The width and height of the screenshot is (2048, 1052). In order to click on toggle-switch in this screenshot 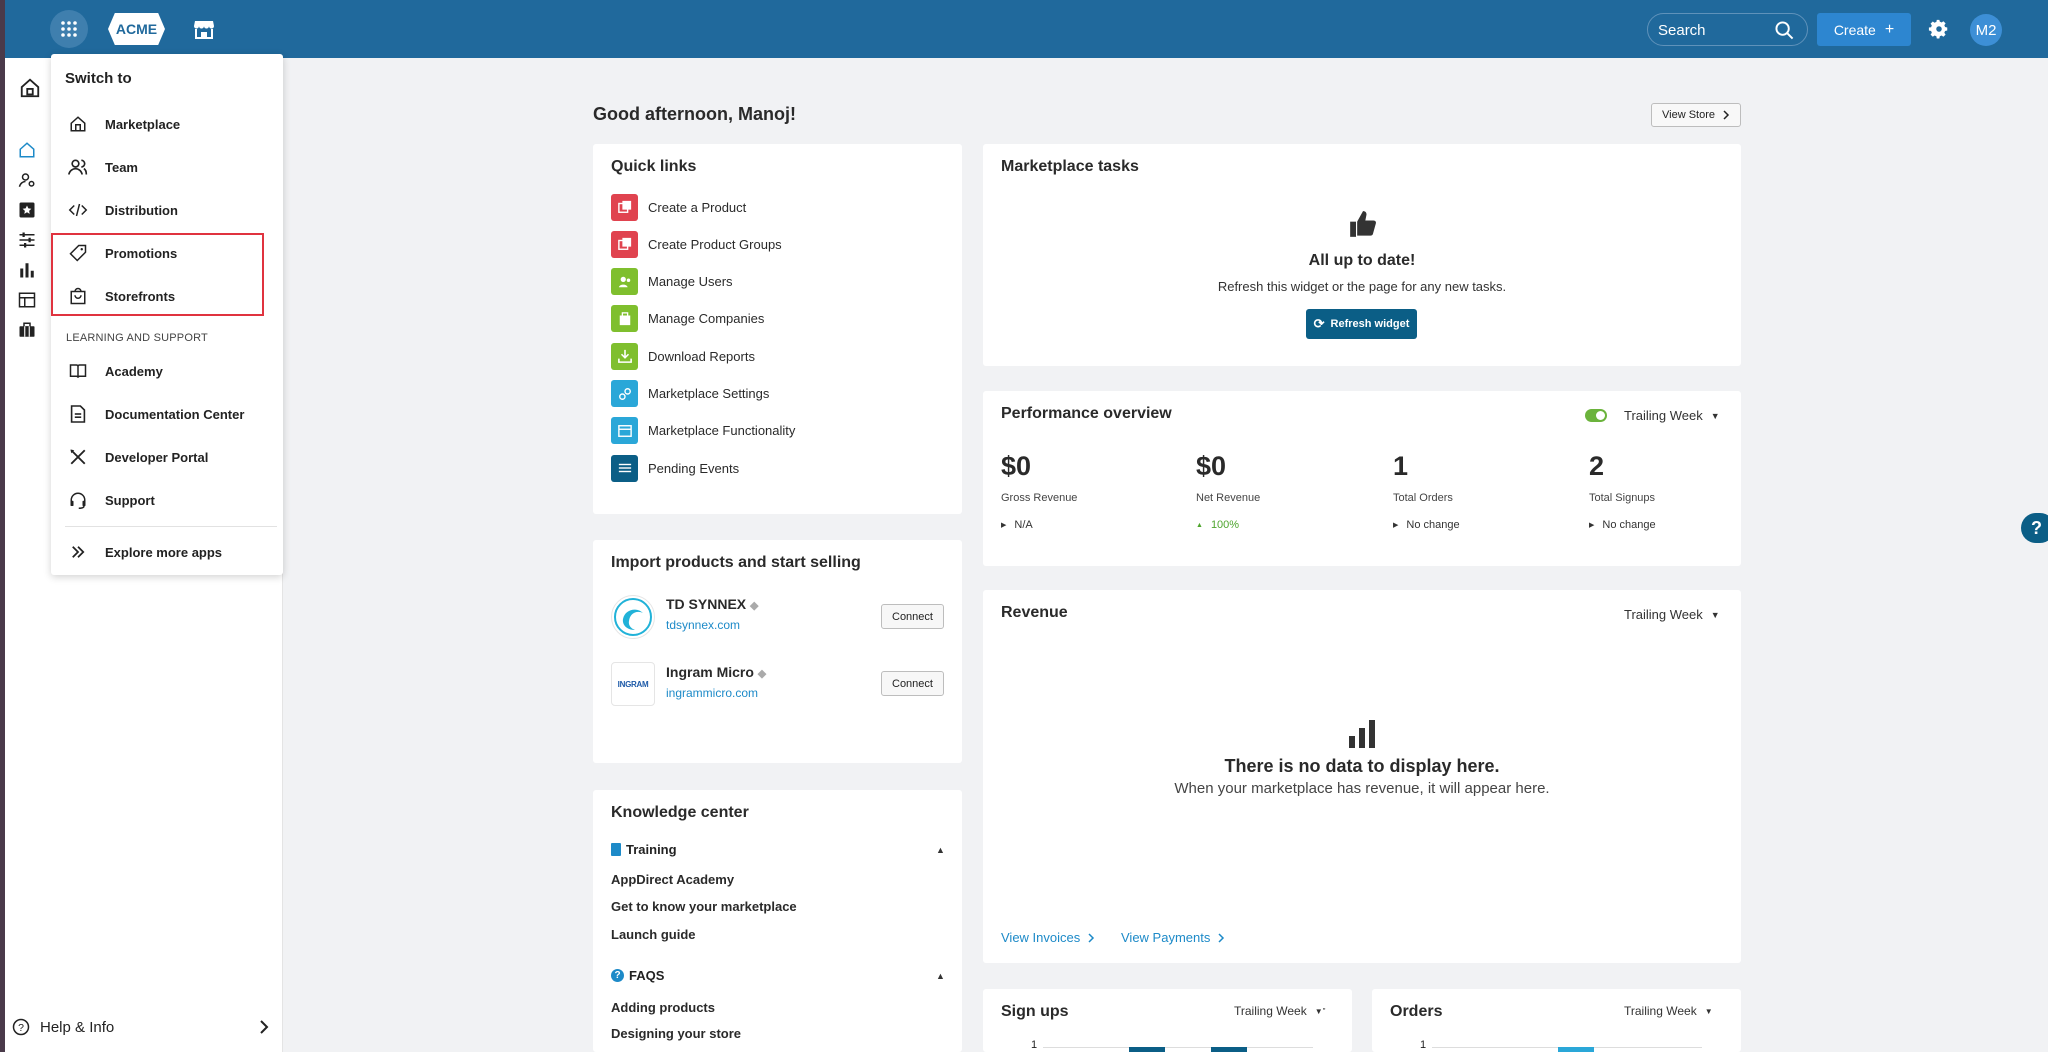, I will do `click(1596, 415)`.